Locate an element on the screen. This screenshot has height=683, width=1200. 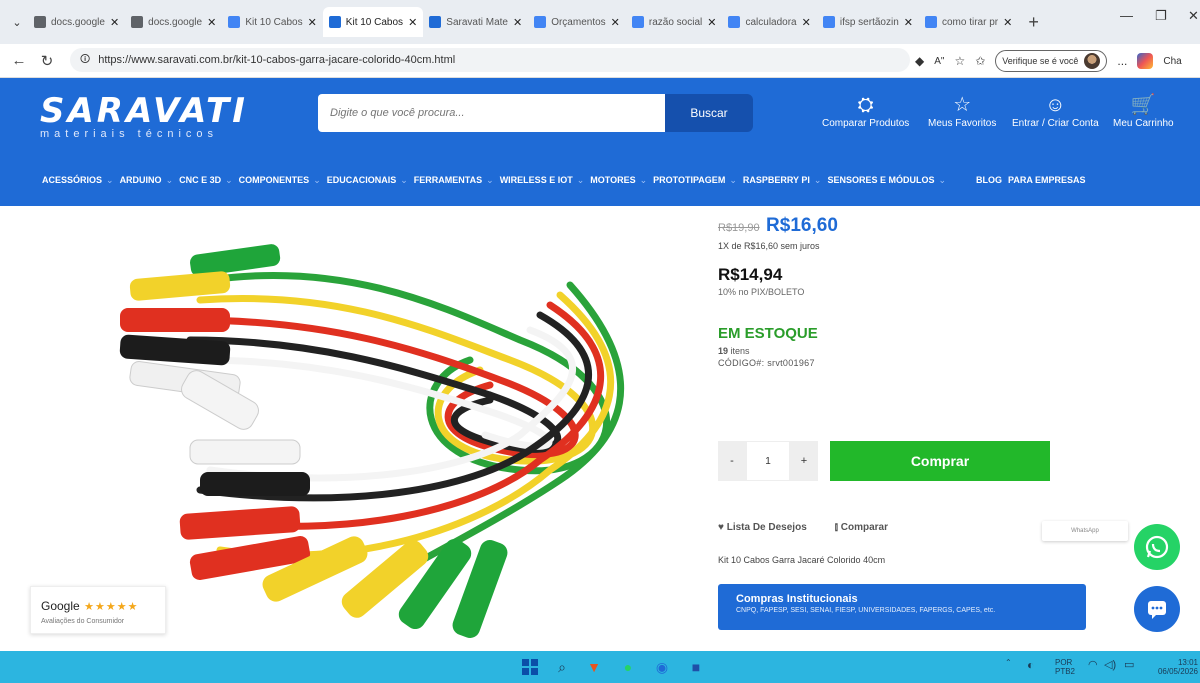
login-link: ☺ Entrar / Criar Conta is located at coordinates (1055, 111).